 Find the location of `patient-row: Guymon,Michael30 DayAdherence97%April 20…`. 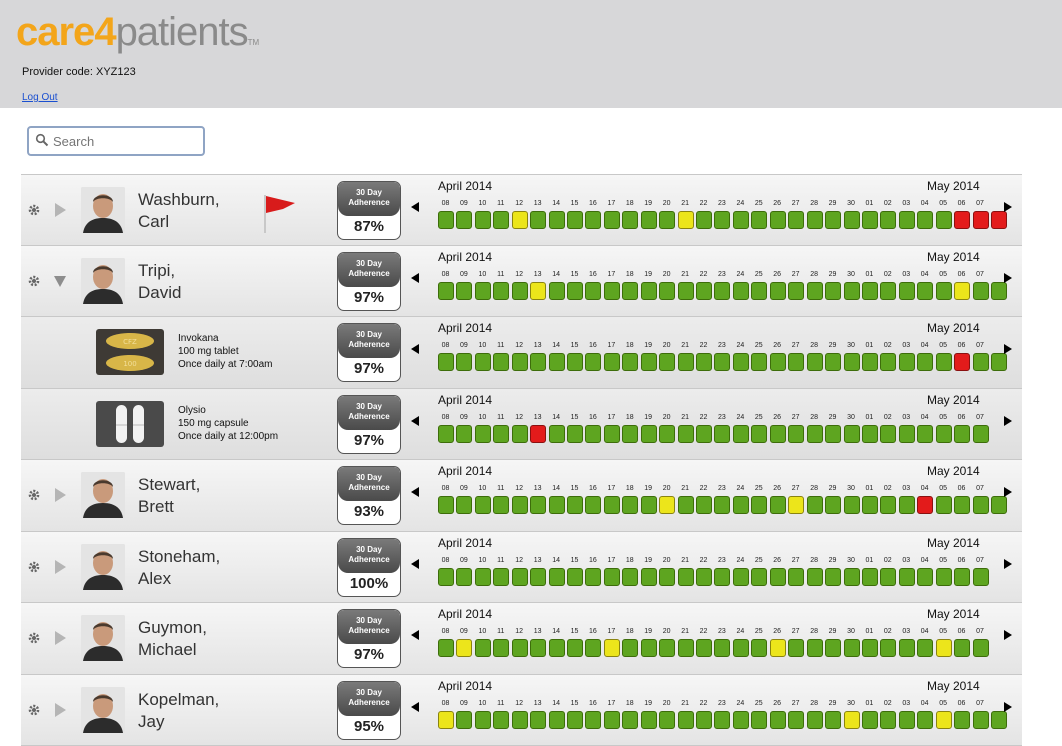

patient-row: Guymon,Michael30 DayAdherence97%April 20… is located at coordinates (521, 639).